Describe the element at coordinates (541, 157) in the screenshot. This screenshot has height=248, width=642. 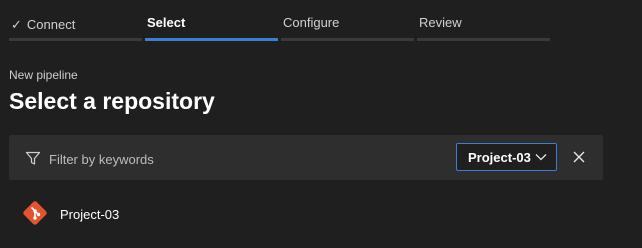
I see `chevron-down-icon` at that location.